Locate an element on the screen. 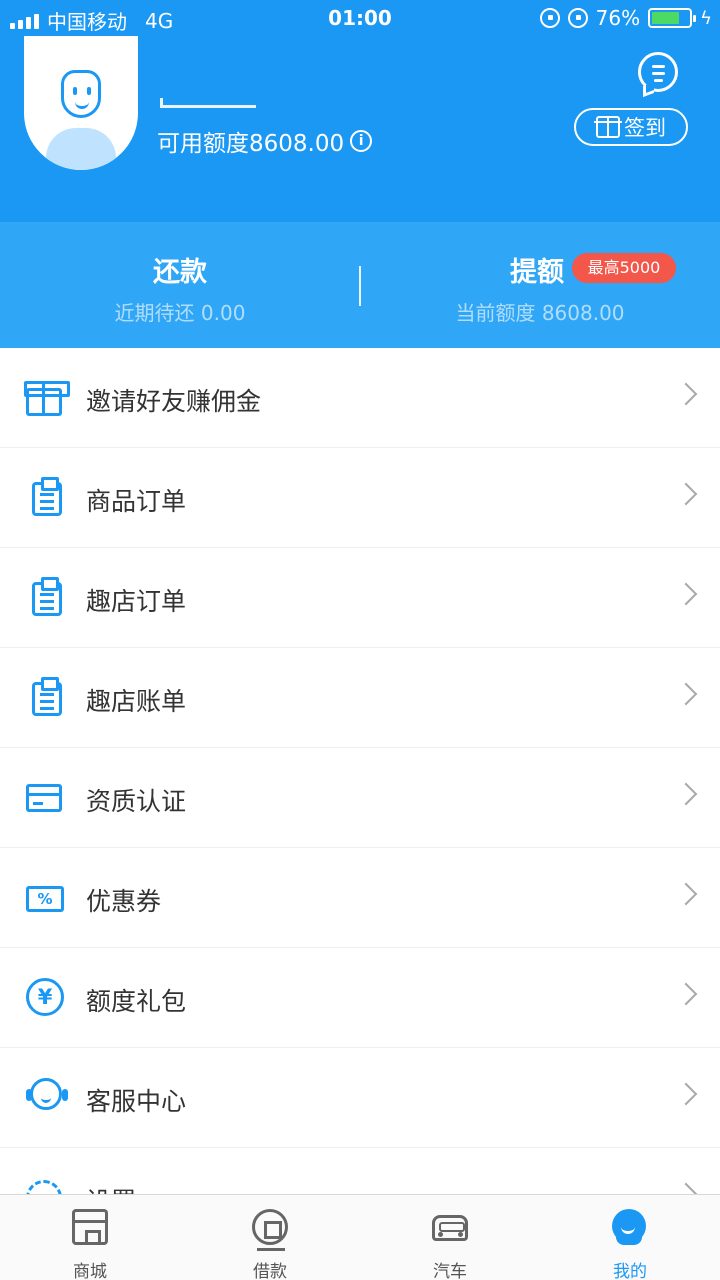  profile-header: 可用额度8608.00 i 签到 is located at coordinates (360, 129).